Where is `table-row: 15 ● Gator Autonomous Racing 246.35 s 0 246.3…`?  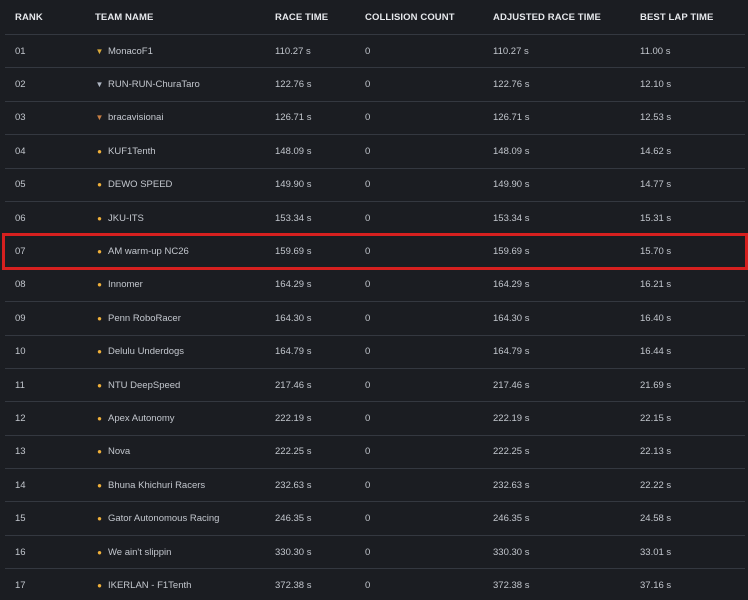
table-row: 15 ● Gator Autonomous Racing 246.35 s 0 246.3… is located at coordinates (375, 518).